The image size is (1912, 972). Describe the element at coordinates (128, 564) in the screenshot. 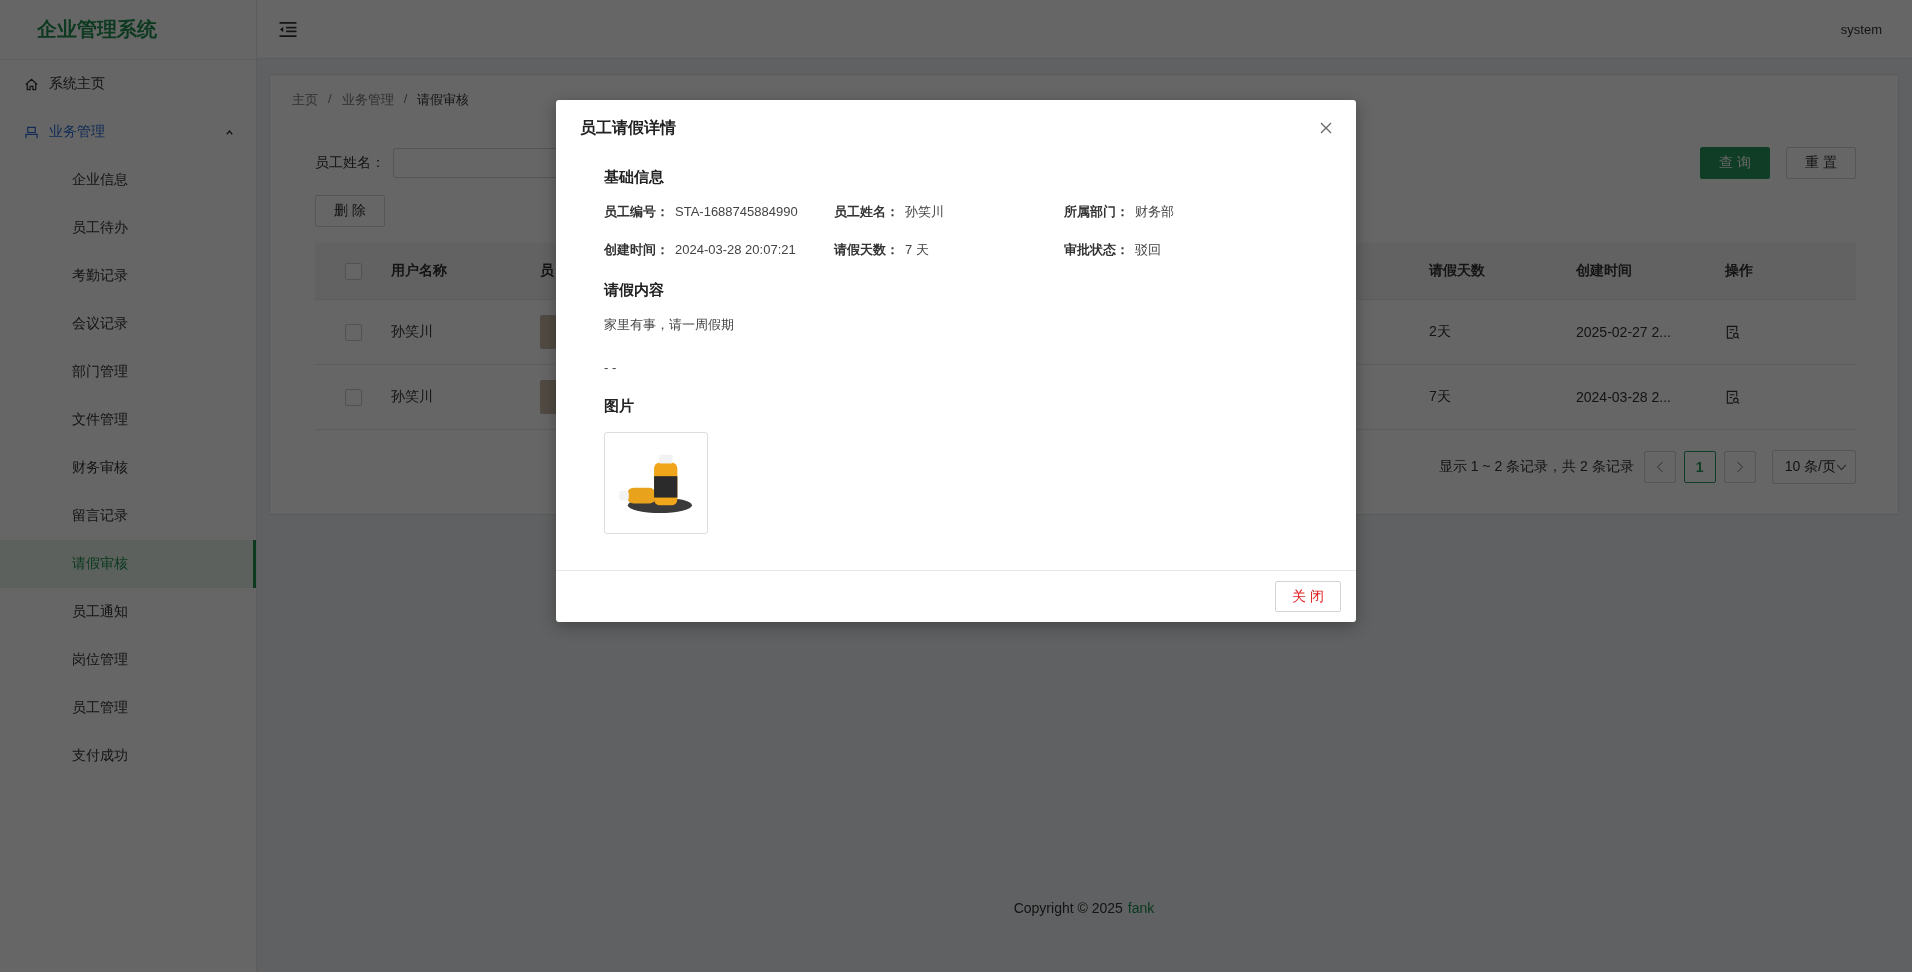

I see `sidebar-item: 请假审核` at that location.